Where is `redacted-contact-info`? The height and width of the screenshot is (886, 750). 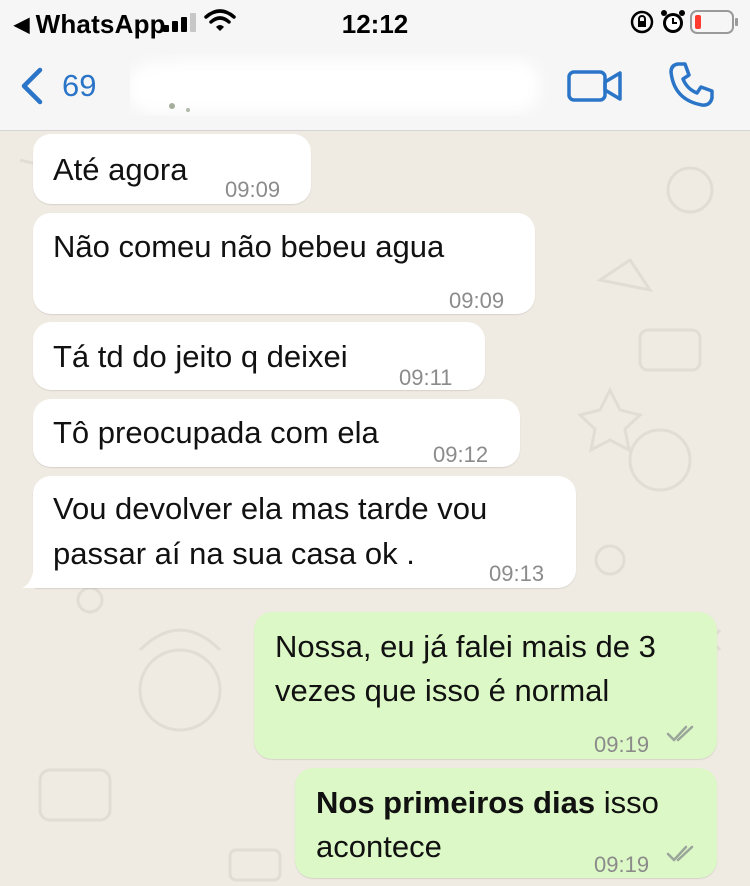 redacted-contact-info is located at coordinates (340, 85).